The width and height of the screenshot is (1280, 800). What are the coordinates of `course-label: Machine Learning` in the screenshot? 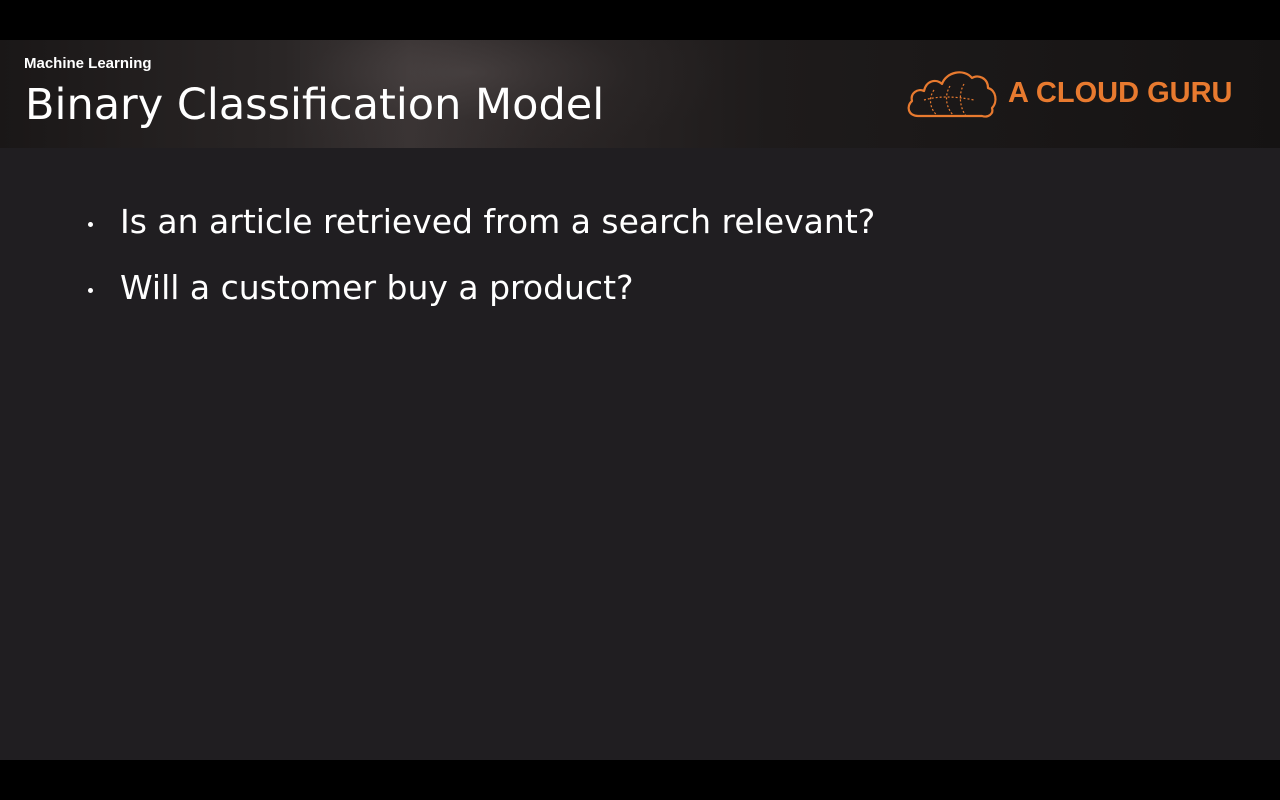 It's located at (88, 63).